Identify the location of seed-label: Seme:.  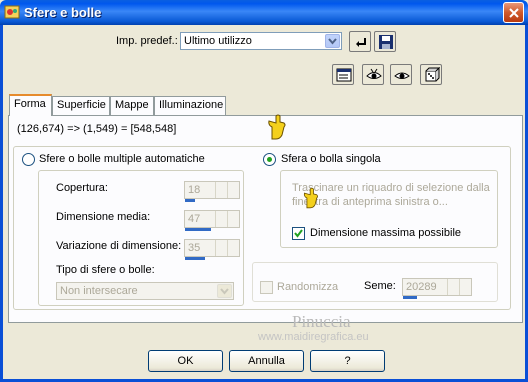
(380, 286).